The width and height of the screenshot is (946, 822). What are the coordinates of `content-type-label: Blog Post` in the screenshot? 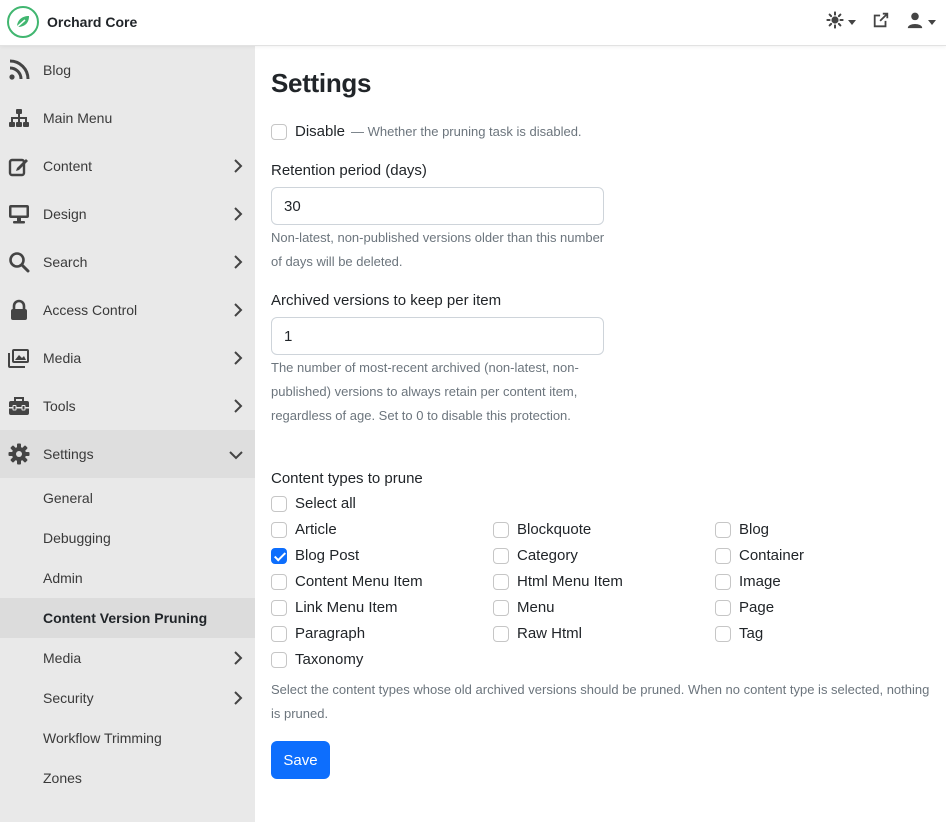 It's located at (327, 555).